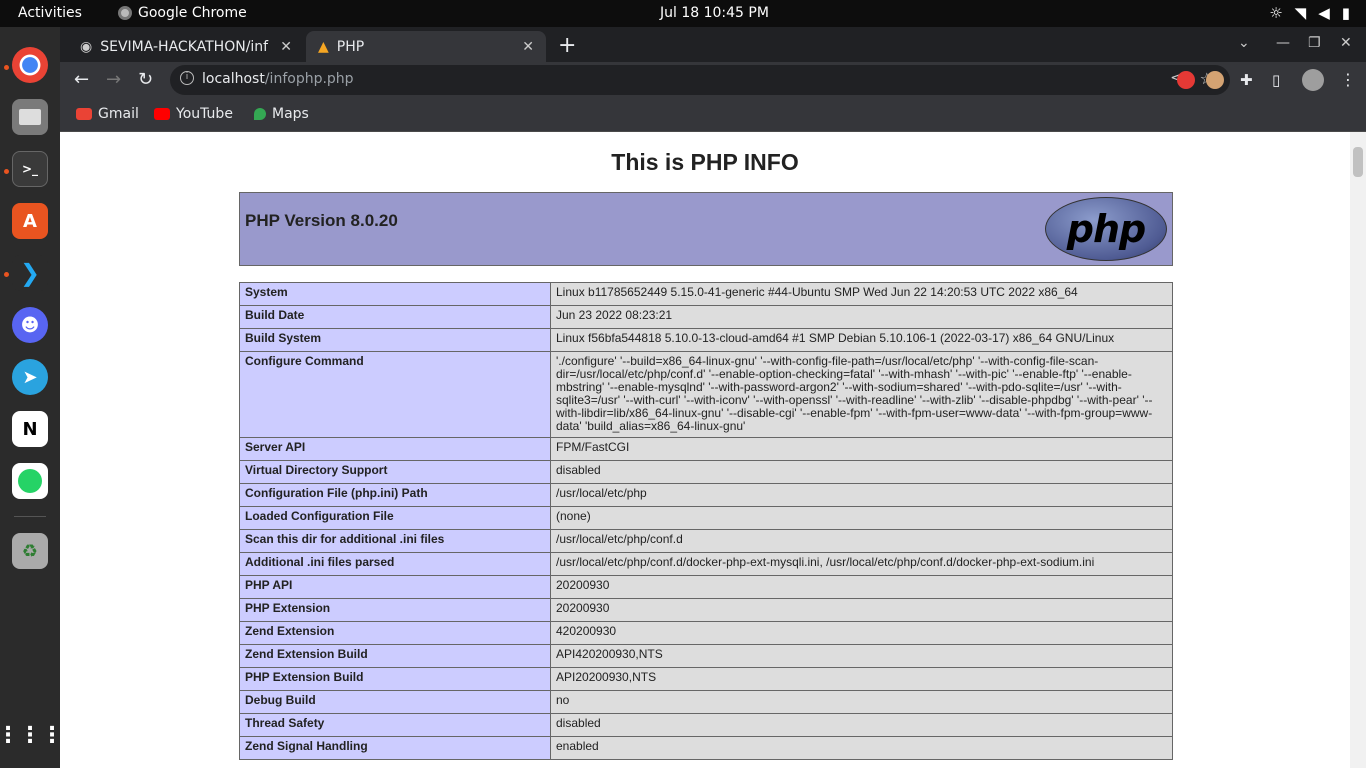  What do you see at coordinates (30, 481) in the screenshot?
I see `whatsapp-icon` at bounding box center [30, 481].